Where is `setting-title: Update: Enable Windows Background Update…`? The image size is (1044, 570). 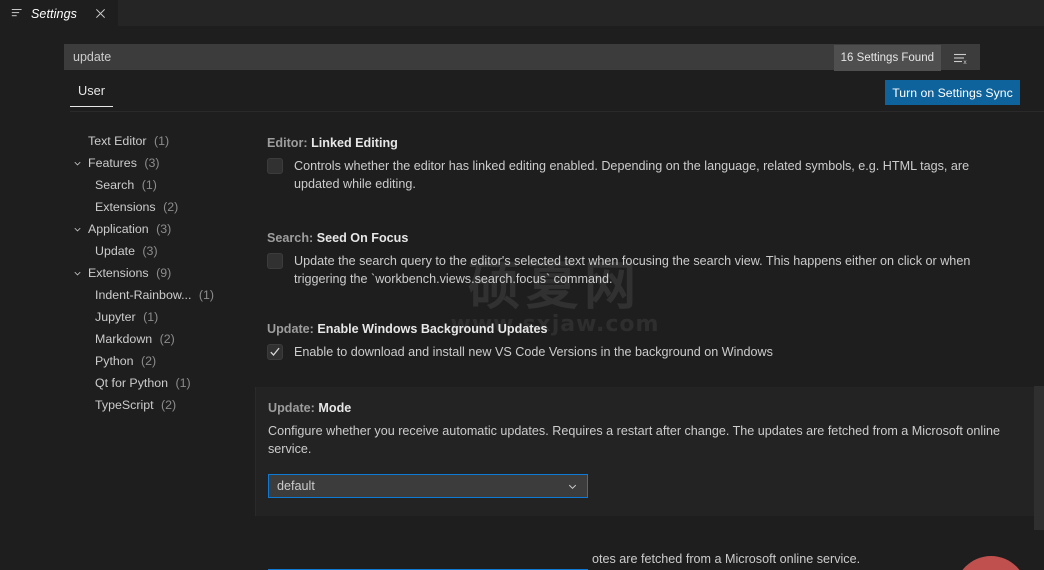 setting-title: Update: Enable Windows Background Update… is located at coordinates (633, 329).